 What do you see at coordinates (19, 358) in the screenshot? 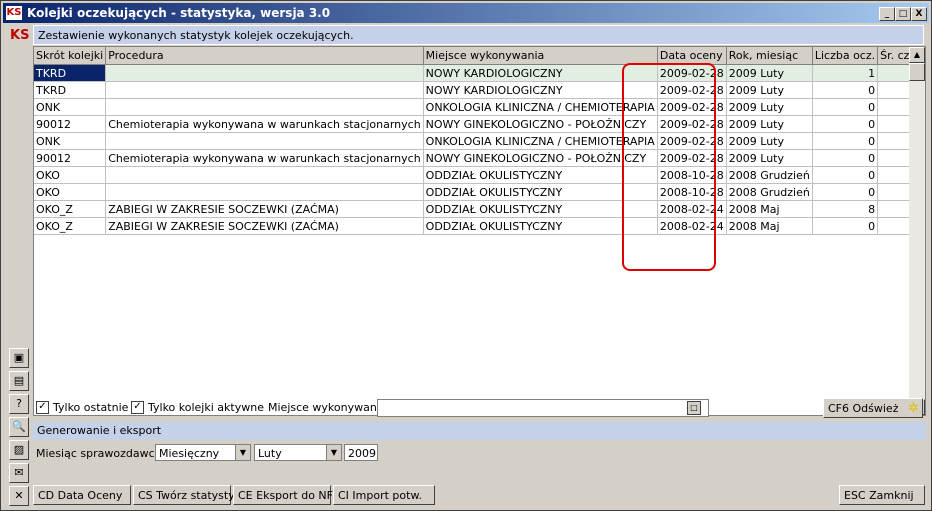
I see `monitor-icon: ▣` at bounding box center [19, 358].